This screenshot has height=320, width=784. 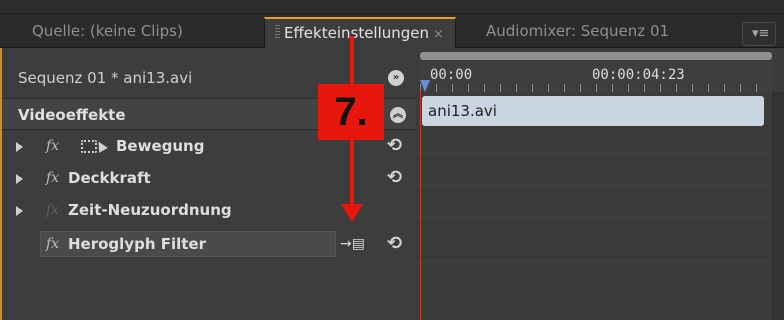 What do you see at coordinates (357, 33) in the screenshot?
I see `tab-effect-controls-label: Effekteinstellungen` at bounding box center [357, 33].